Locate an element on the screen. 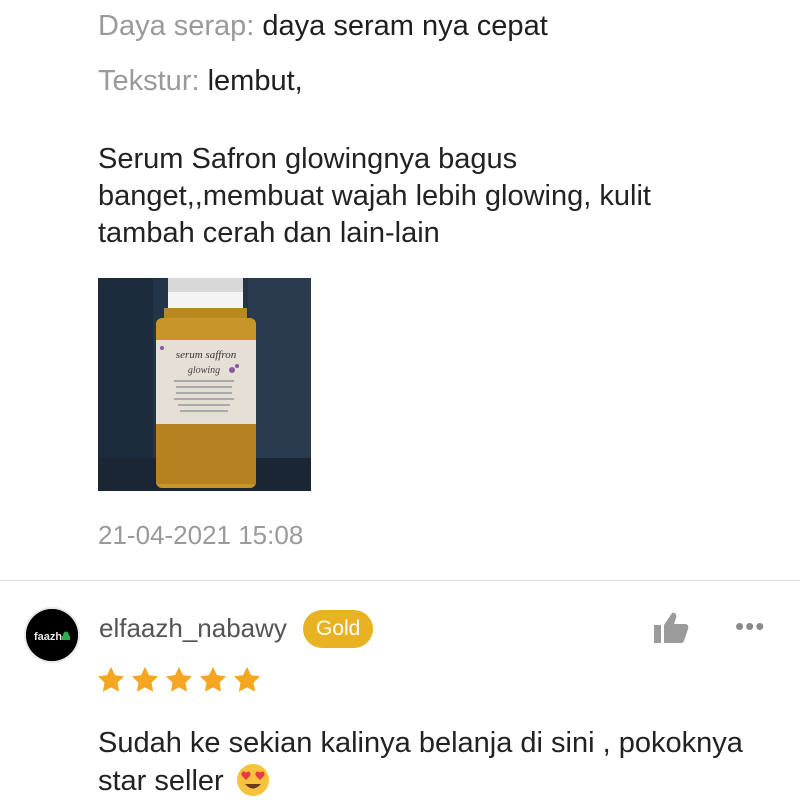 This screenshot has height=800, width=800. attribute-value: daya seram nya cepat is located at coordinates (405, 26).